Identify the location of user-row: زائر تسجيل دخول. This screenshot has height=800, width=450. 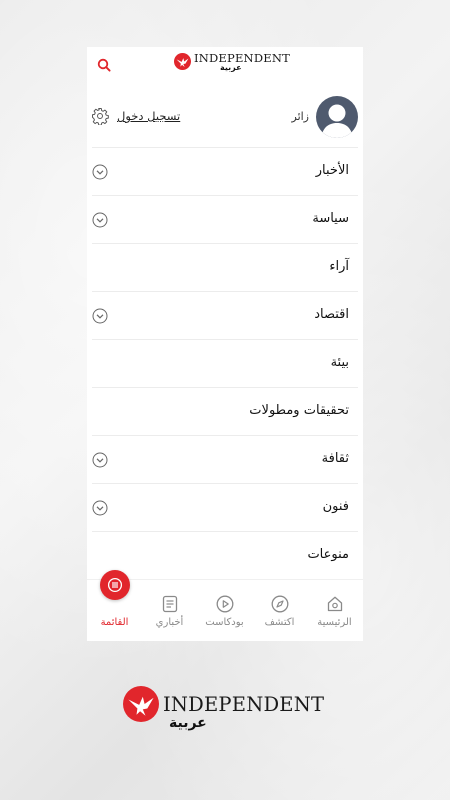
(225, 116).